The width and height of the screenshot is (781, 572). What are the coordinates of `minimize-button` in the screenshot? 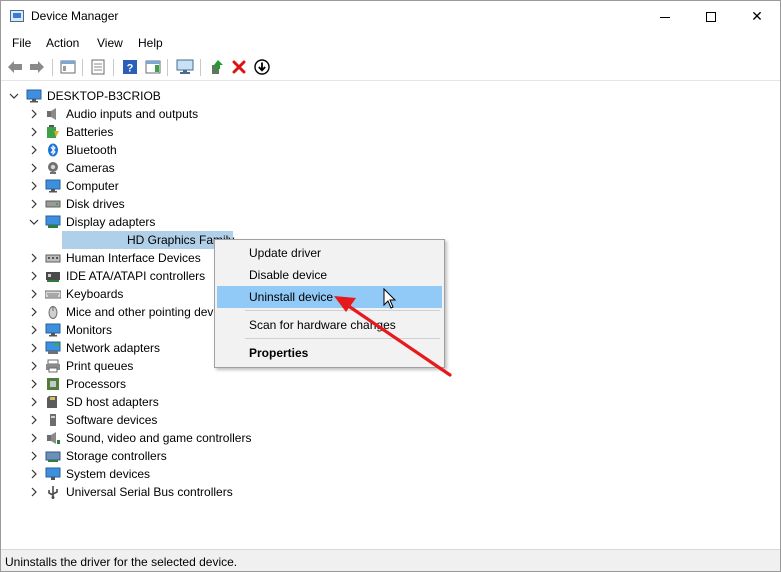 It's located at (665, 16).